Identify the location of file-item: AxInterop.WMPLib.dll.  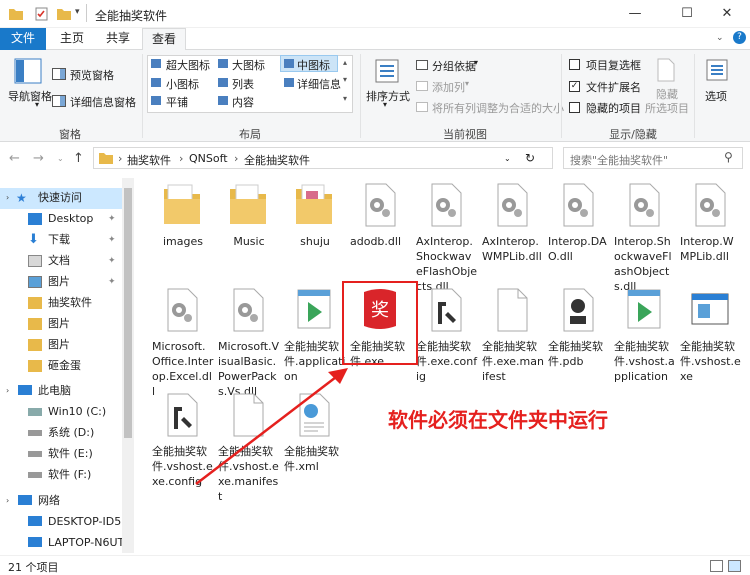
(512, 223).